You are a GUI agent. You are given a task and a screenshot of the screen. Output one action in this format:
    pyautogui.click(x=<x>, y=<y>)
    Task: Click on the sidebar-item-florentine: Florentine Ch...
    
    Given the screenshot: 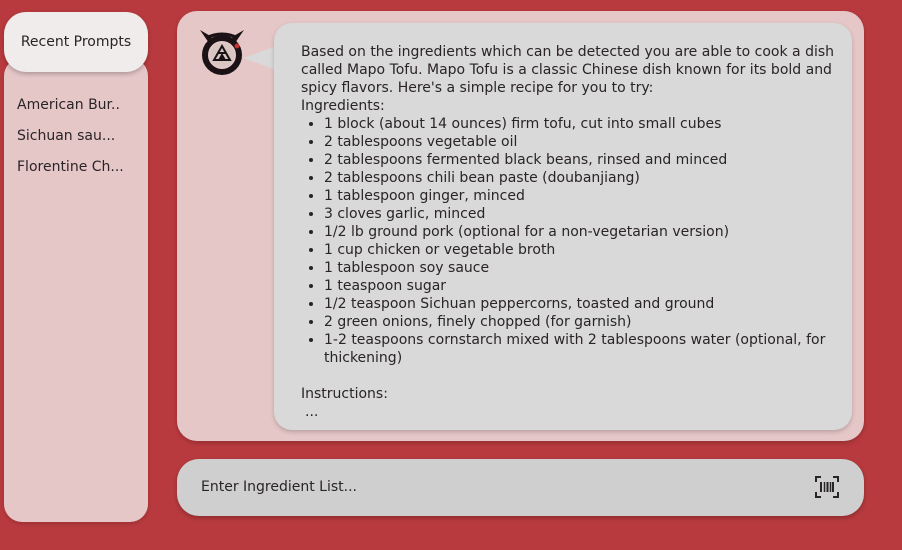 What is the action you would take?
    pyautogui.click(x=79, y=173)
    